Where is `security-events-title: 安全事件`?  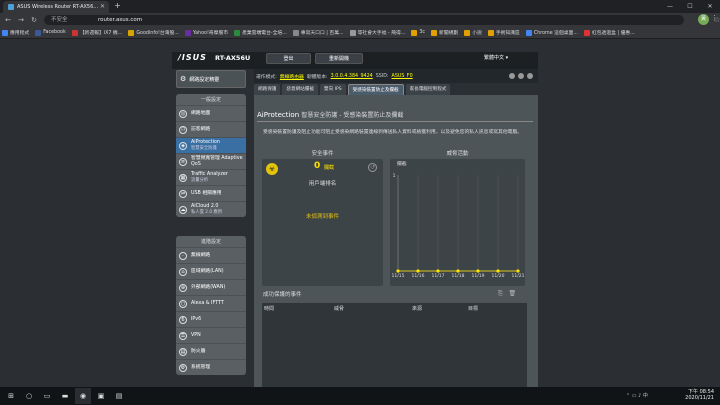
security-events-title: 安全事件 is located at coordinates (322, 154).